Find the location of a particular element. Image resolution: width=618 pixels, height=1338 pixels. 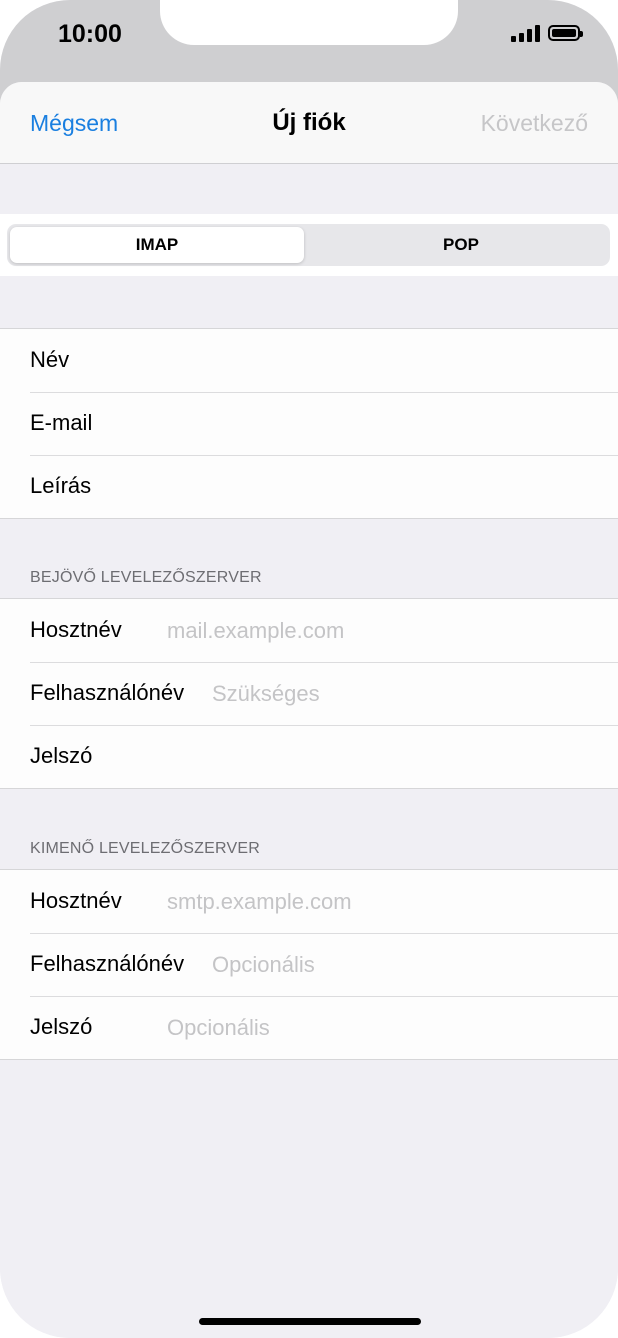

incoming-password-row: Jelszó is located at coordinates (309, 756).